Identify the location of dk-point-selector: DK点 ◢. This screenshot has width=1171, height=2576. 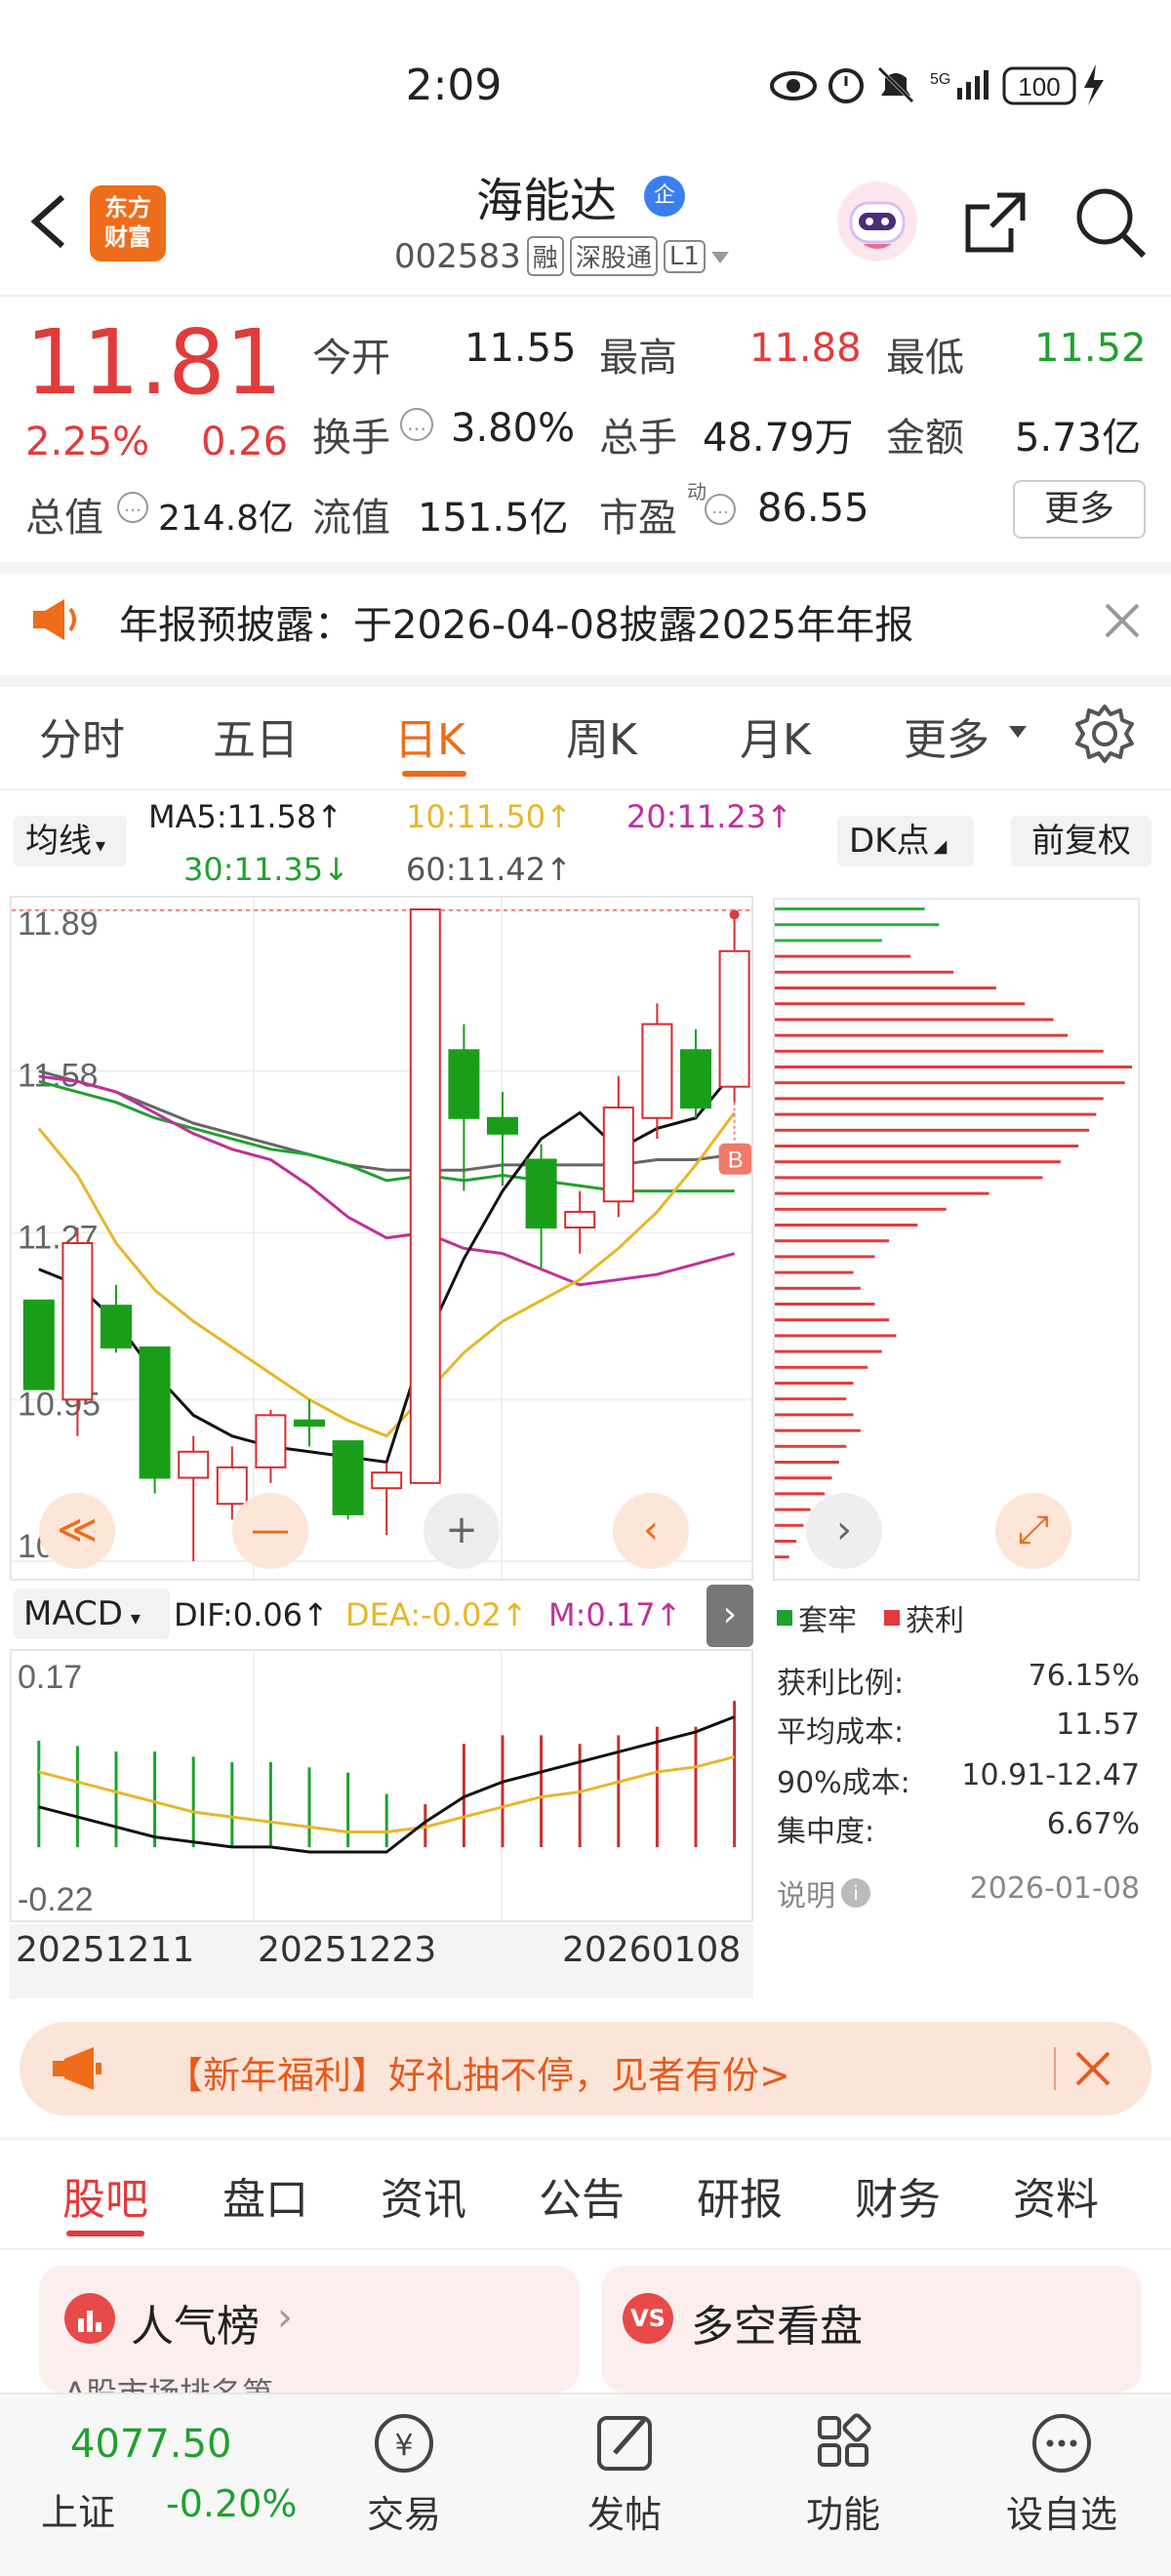
(905, 841).